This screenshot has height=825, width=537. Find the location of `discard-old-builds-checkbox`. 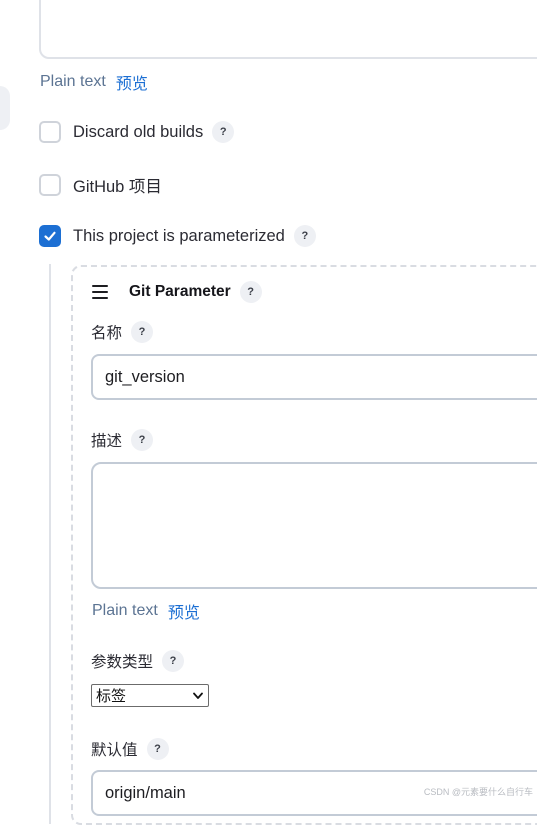

discard-old-builds-checkbox is located at coordinates (50, 132).